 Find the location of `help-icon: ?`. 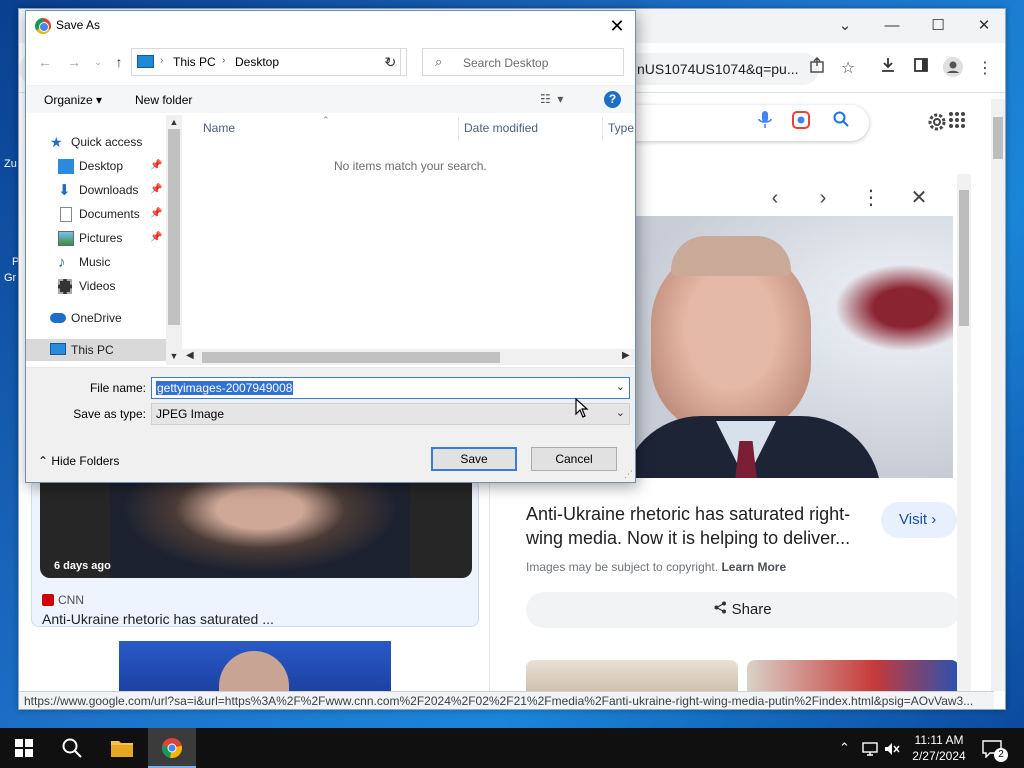

help-icon: ? is located at coordinates (612, 99).